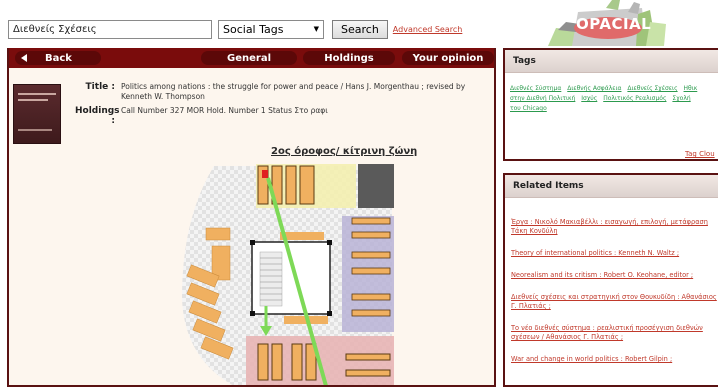 This screenshot has width=718, height=387. What do you see at coordinates (691, 88) in the screenshot?
I see `tag-link: Ηθικ` at bounding box center [691, 88].